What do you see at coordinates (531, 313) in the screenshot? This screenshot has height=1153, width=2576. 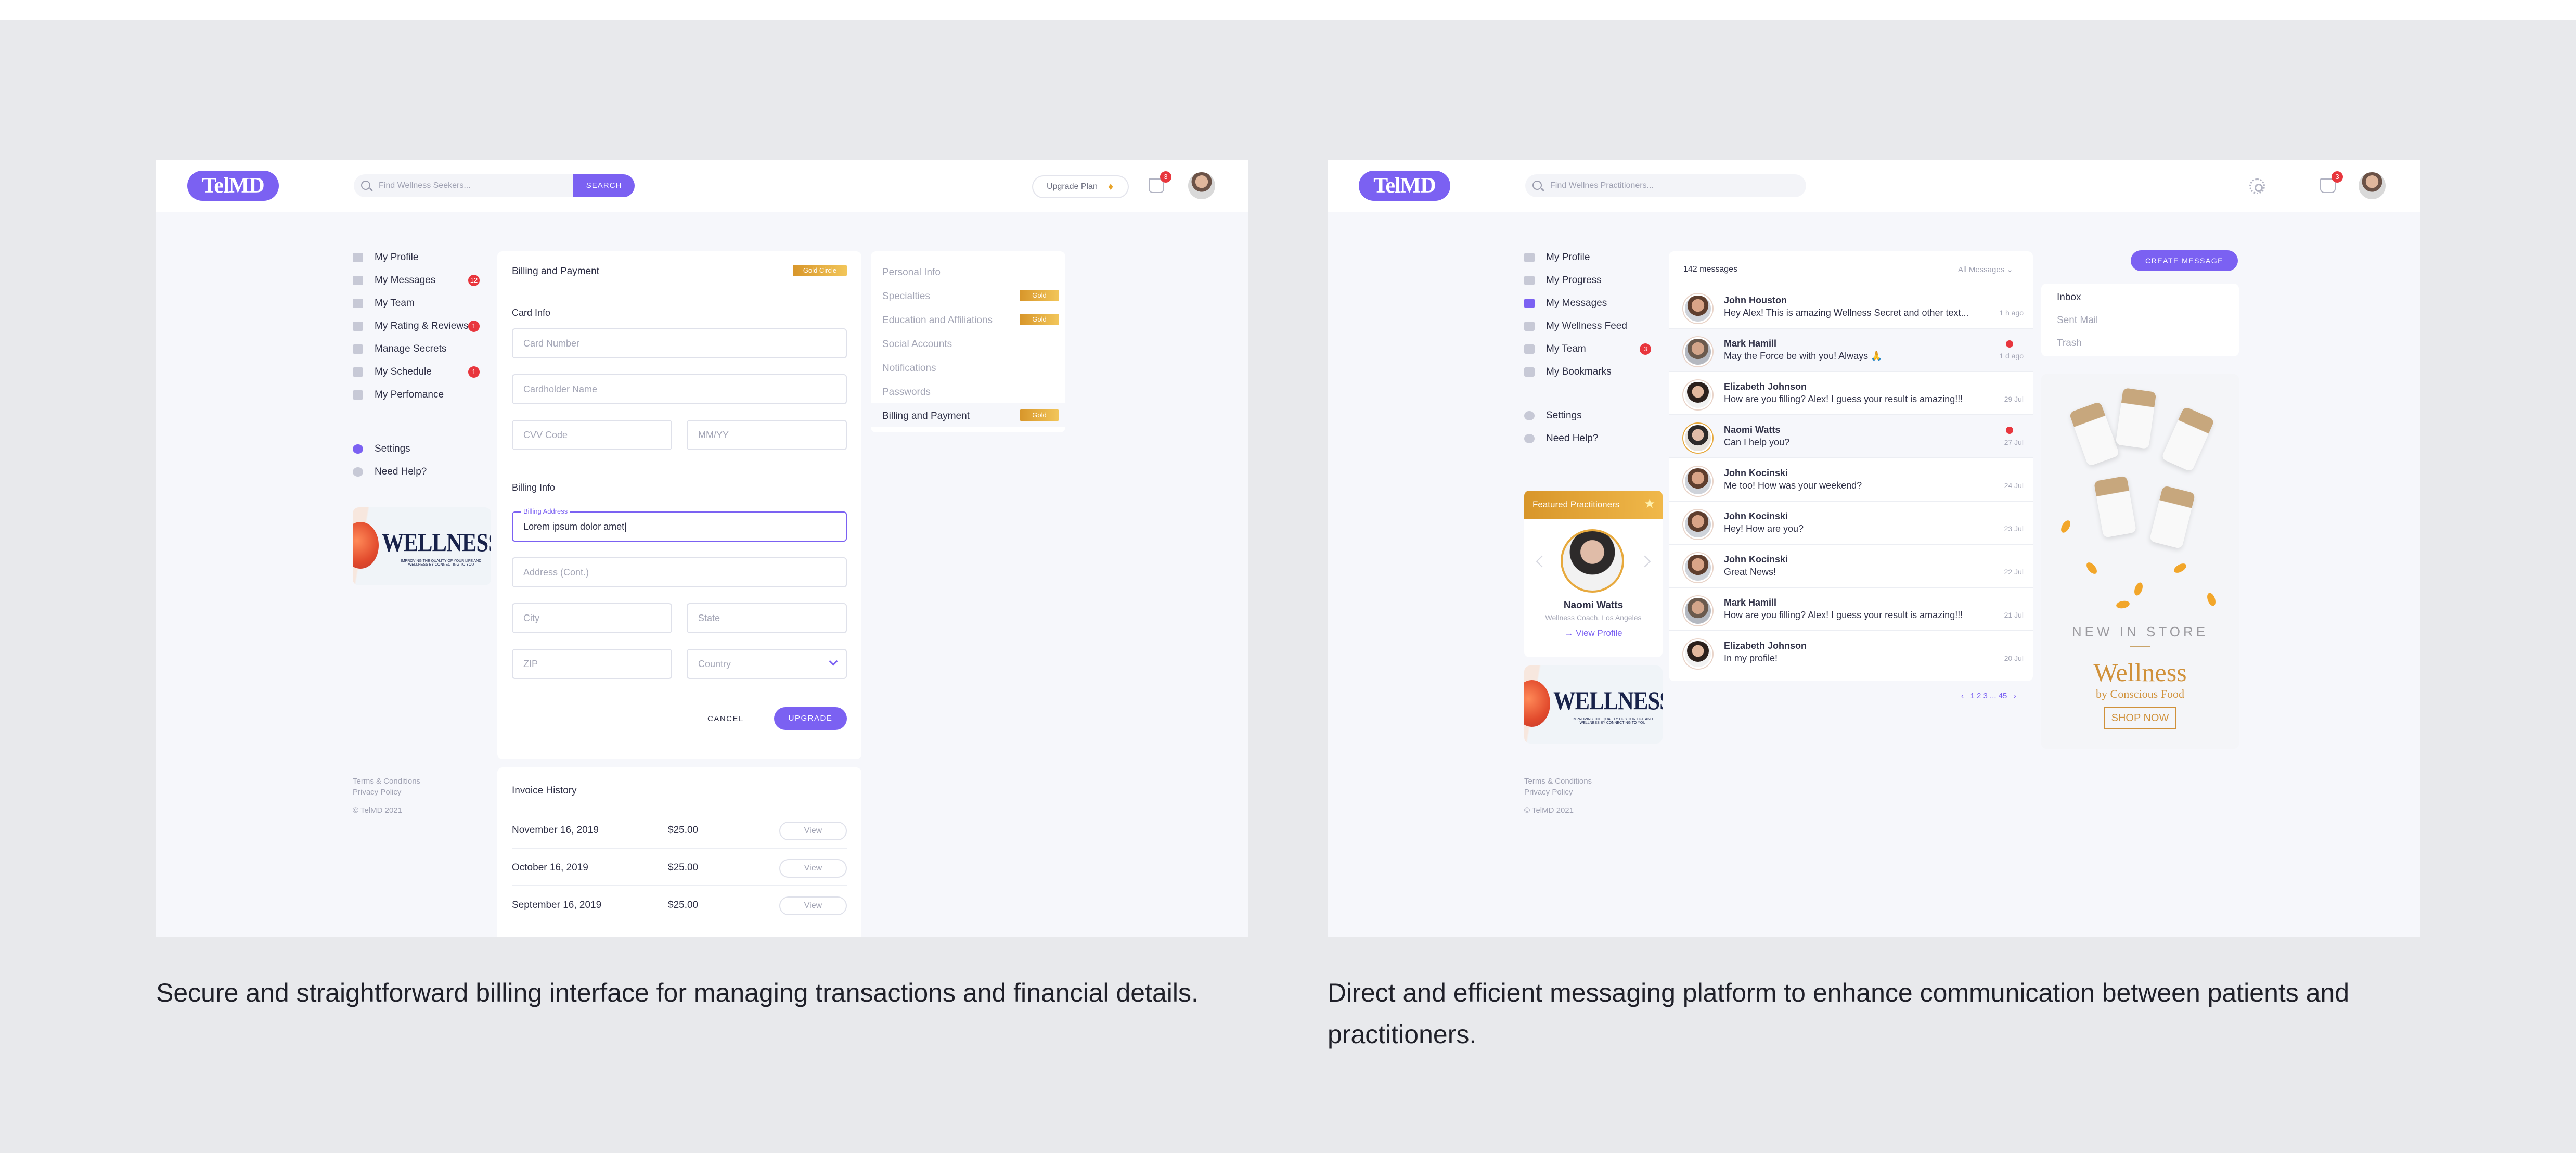 I see `card-info-heading: Card Info` at bounding box center [531, 313].